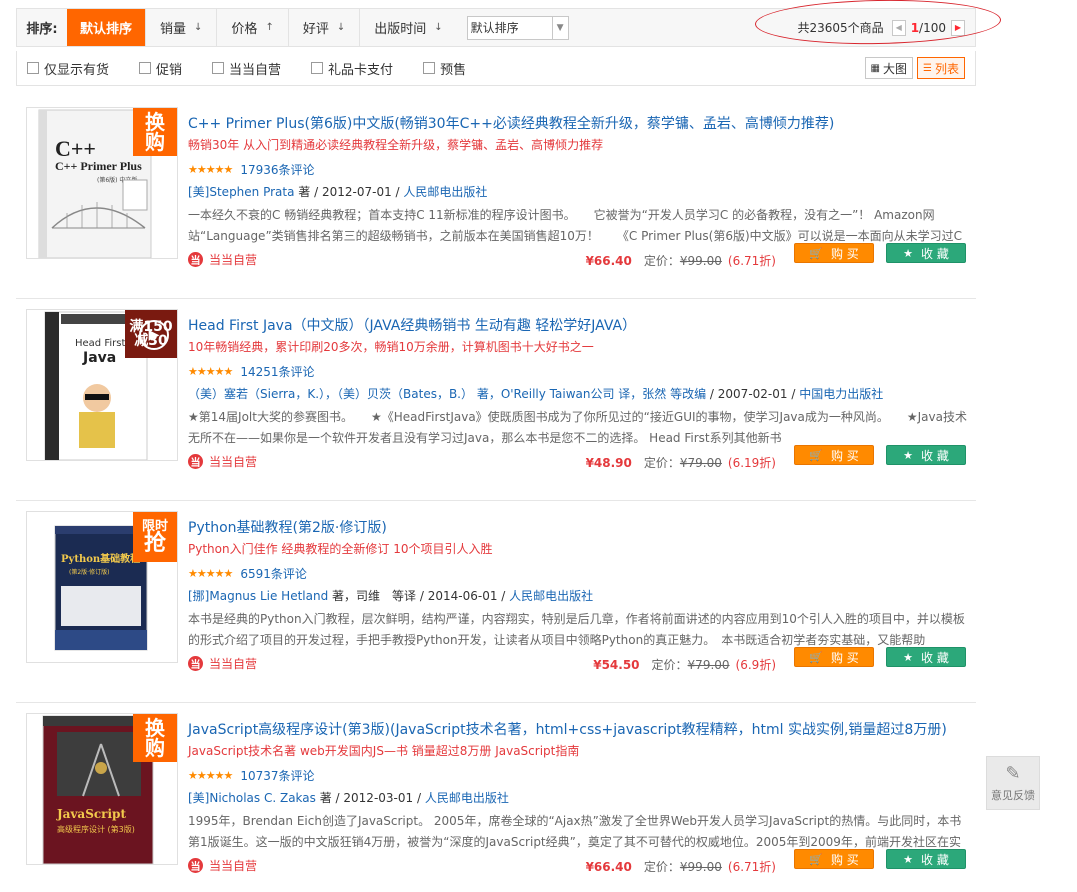 This screenshot has height=892, width=1077. I want to click on sort-select: 默认排序 ▼, so click(517, 27).